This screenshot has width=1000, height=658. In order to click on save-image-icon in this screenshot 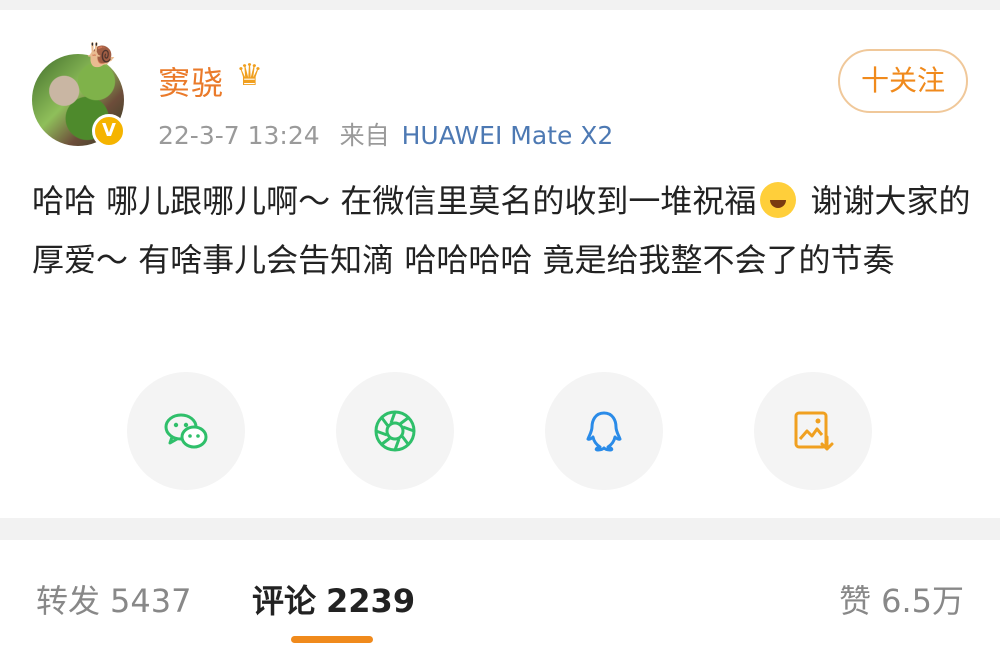, I will do `click(814, 431)`.